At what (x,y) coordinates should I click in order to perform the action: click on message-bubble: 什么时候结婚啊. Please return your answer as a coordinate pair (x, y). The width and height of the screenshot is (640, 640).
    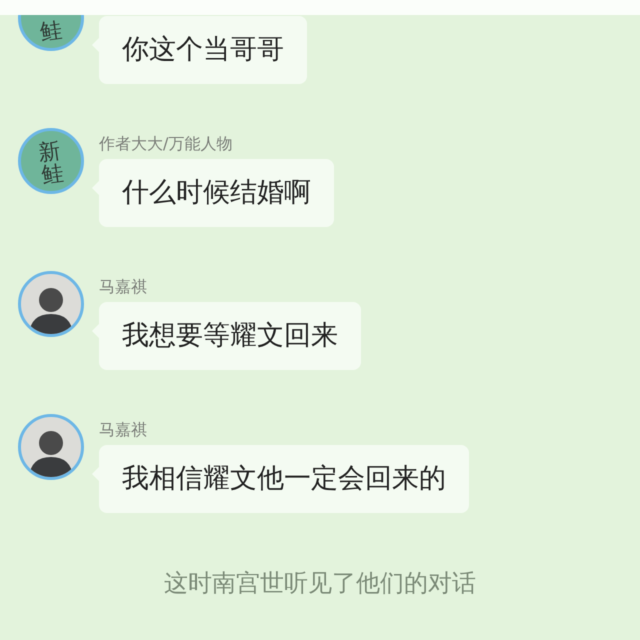
    Looking at the image, I should click on (216, 193).